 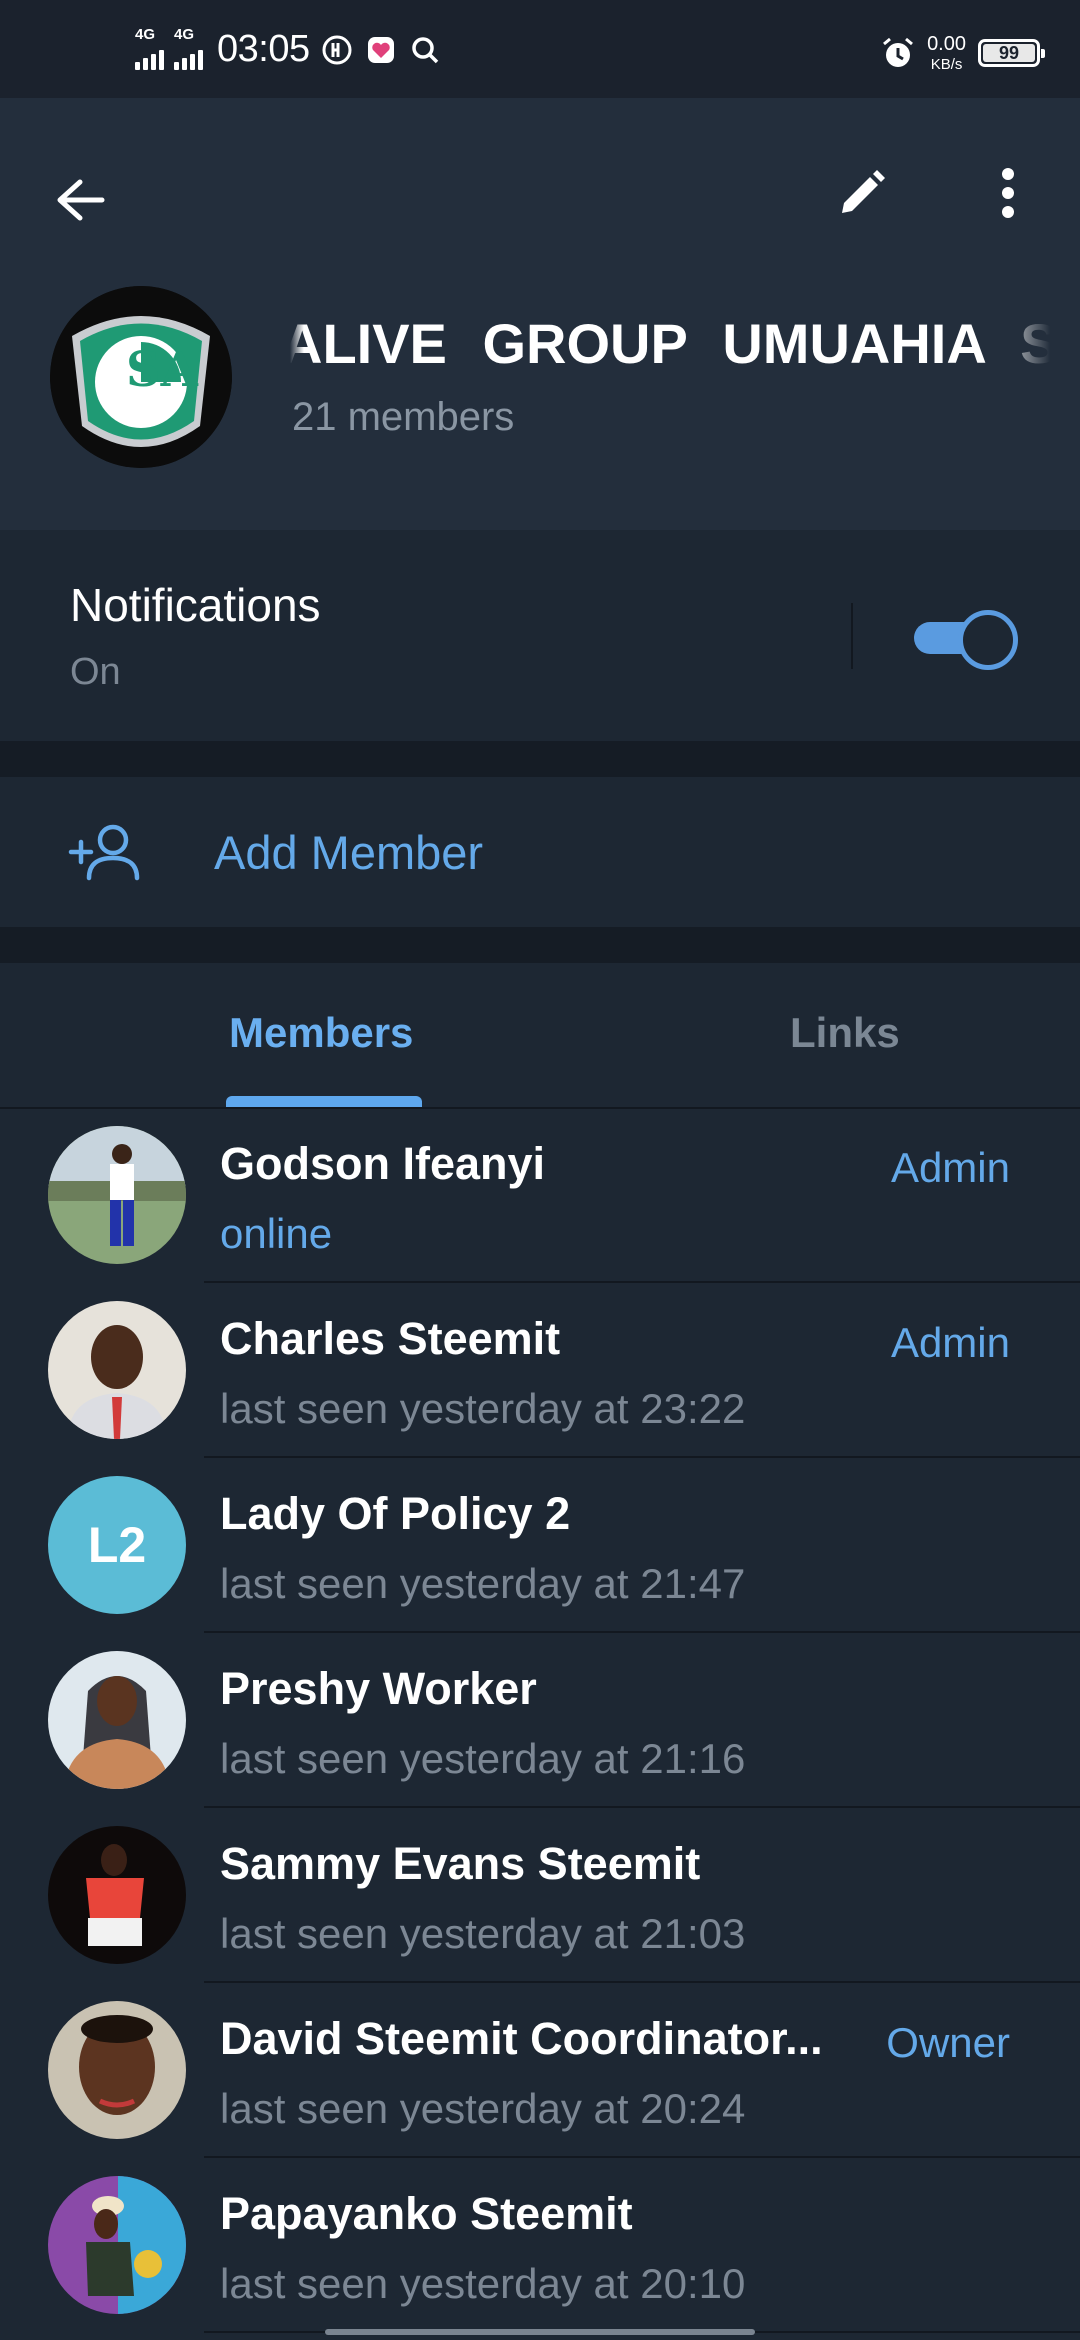 I want to click on member-name: Lady Of Policy 2, so click(x=395, y=1513).